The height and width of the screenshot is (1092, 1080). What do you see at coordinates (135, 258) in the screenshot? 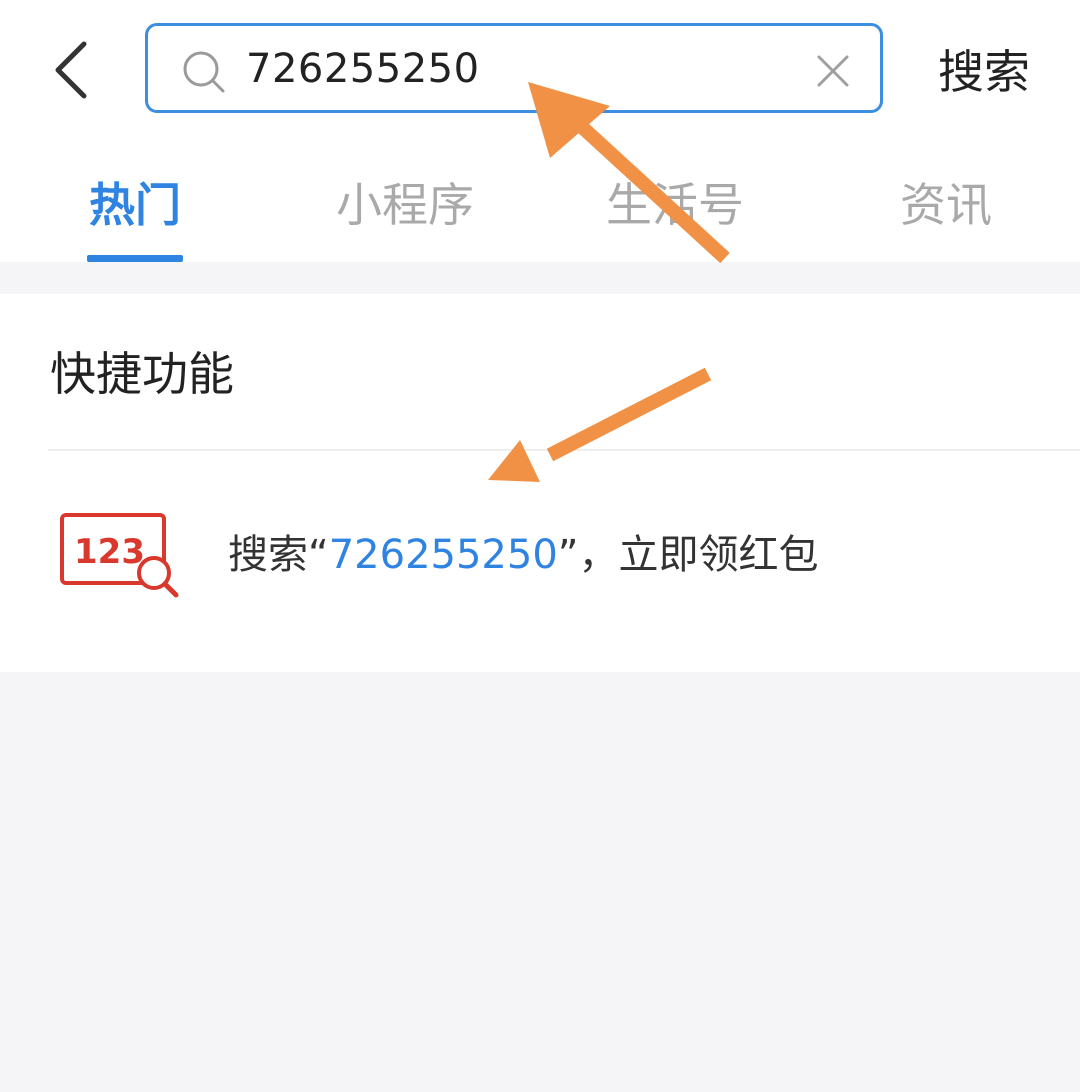
I see `active-tab-indicator` at bounding box center [135, 258].